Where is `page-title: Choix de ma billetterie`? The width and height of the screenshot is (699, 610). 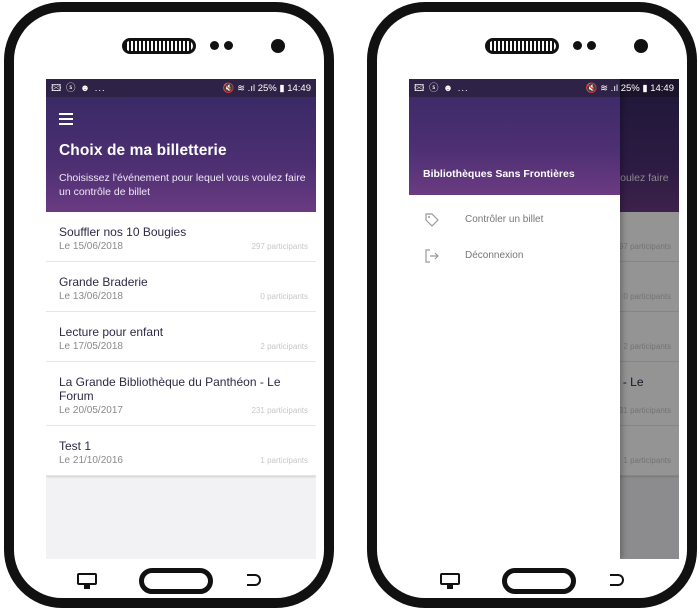
page-title: Choix de ma billetterie is located at coordinates (143, 150).